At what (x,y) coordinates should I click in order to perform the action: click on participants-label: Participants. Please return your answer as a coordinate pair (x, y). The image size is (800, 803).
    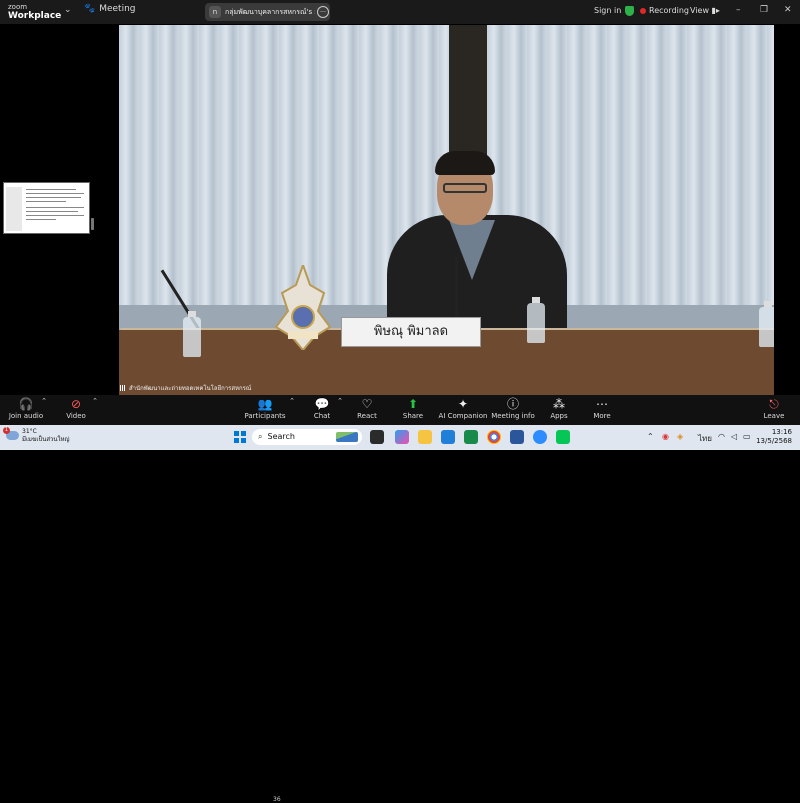
    Looking at the image, I should click on (265, 416).